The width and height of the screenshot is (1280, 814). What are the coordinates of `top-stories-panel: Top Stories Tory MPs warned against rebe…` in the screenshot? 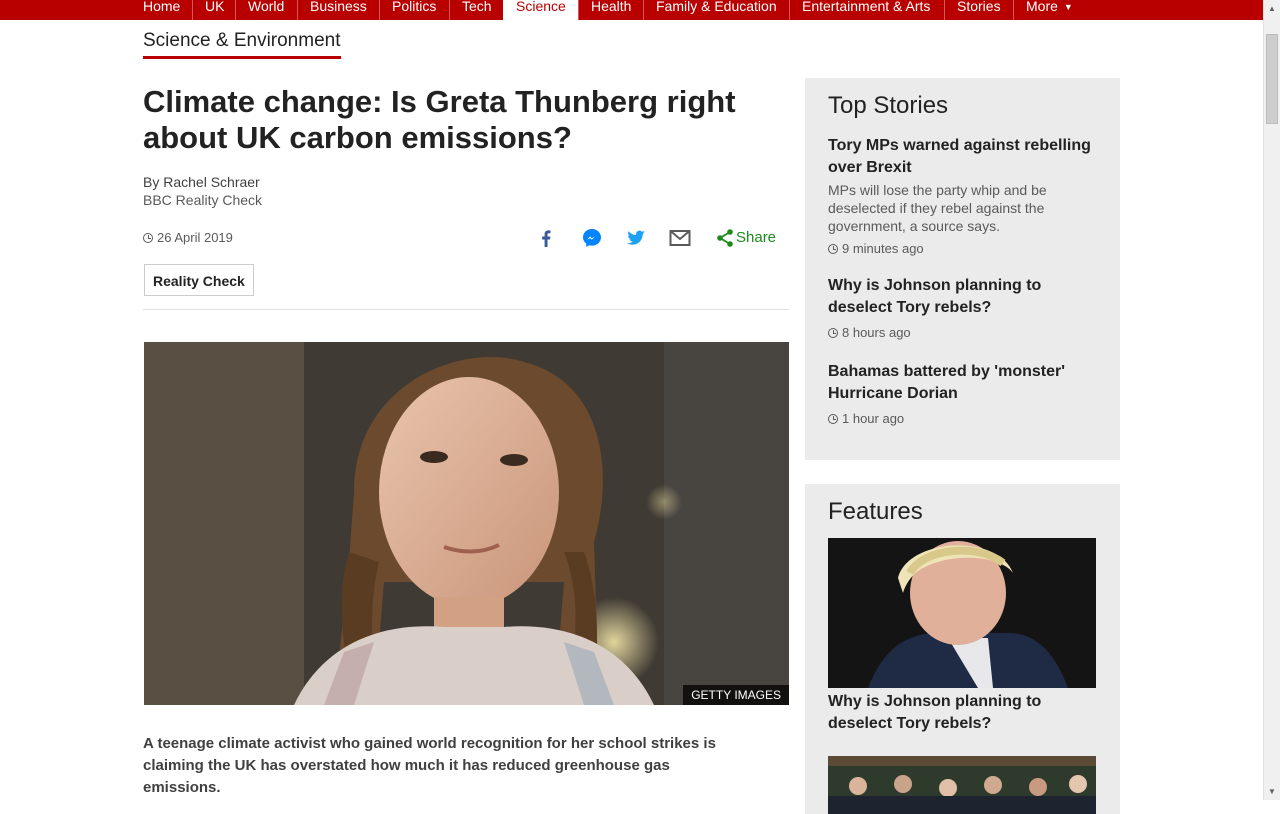 It's located at (962, 269).